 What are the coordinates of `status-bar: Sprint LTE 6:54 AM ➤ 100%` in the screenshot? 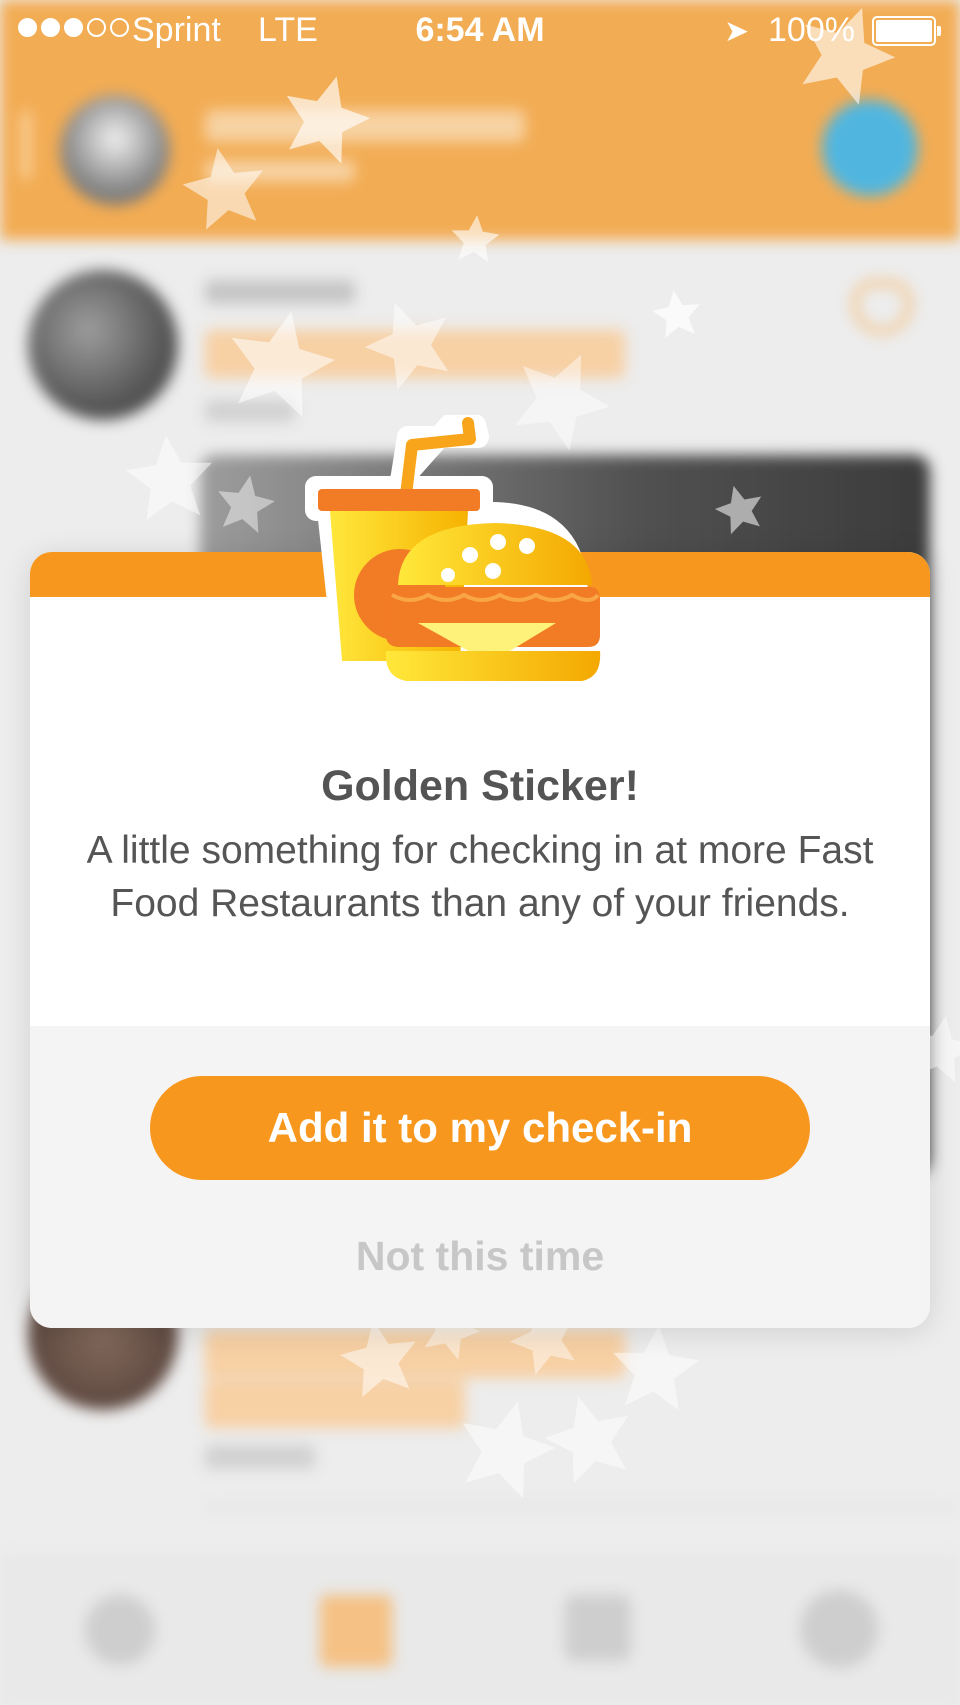 It's located at (480, 30).